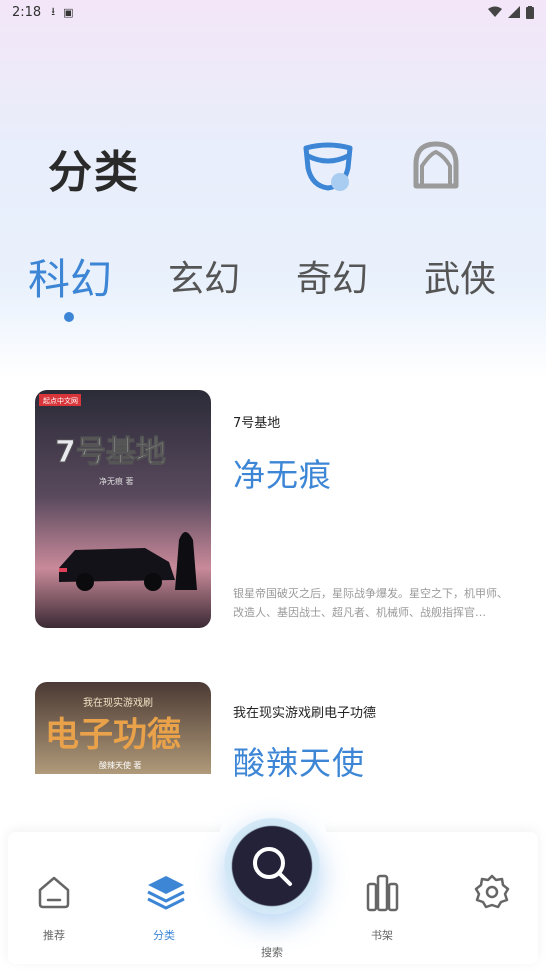  I want to click on nav-item-recommend: 推荐, so click(54, 898).